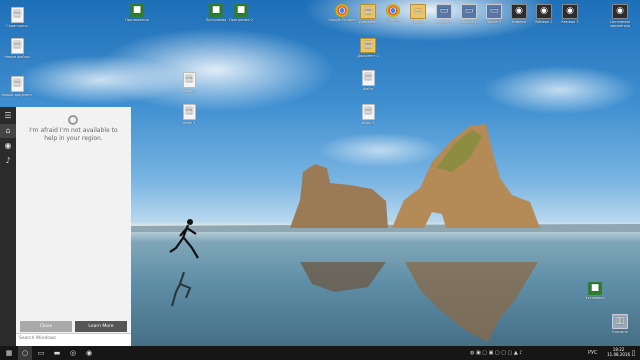  I want to click on task-view-icon: ▭, so click(41, 353).